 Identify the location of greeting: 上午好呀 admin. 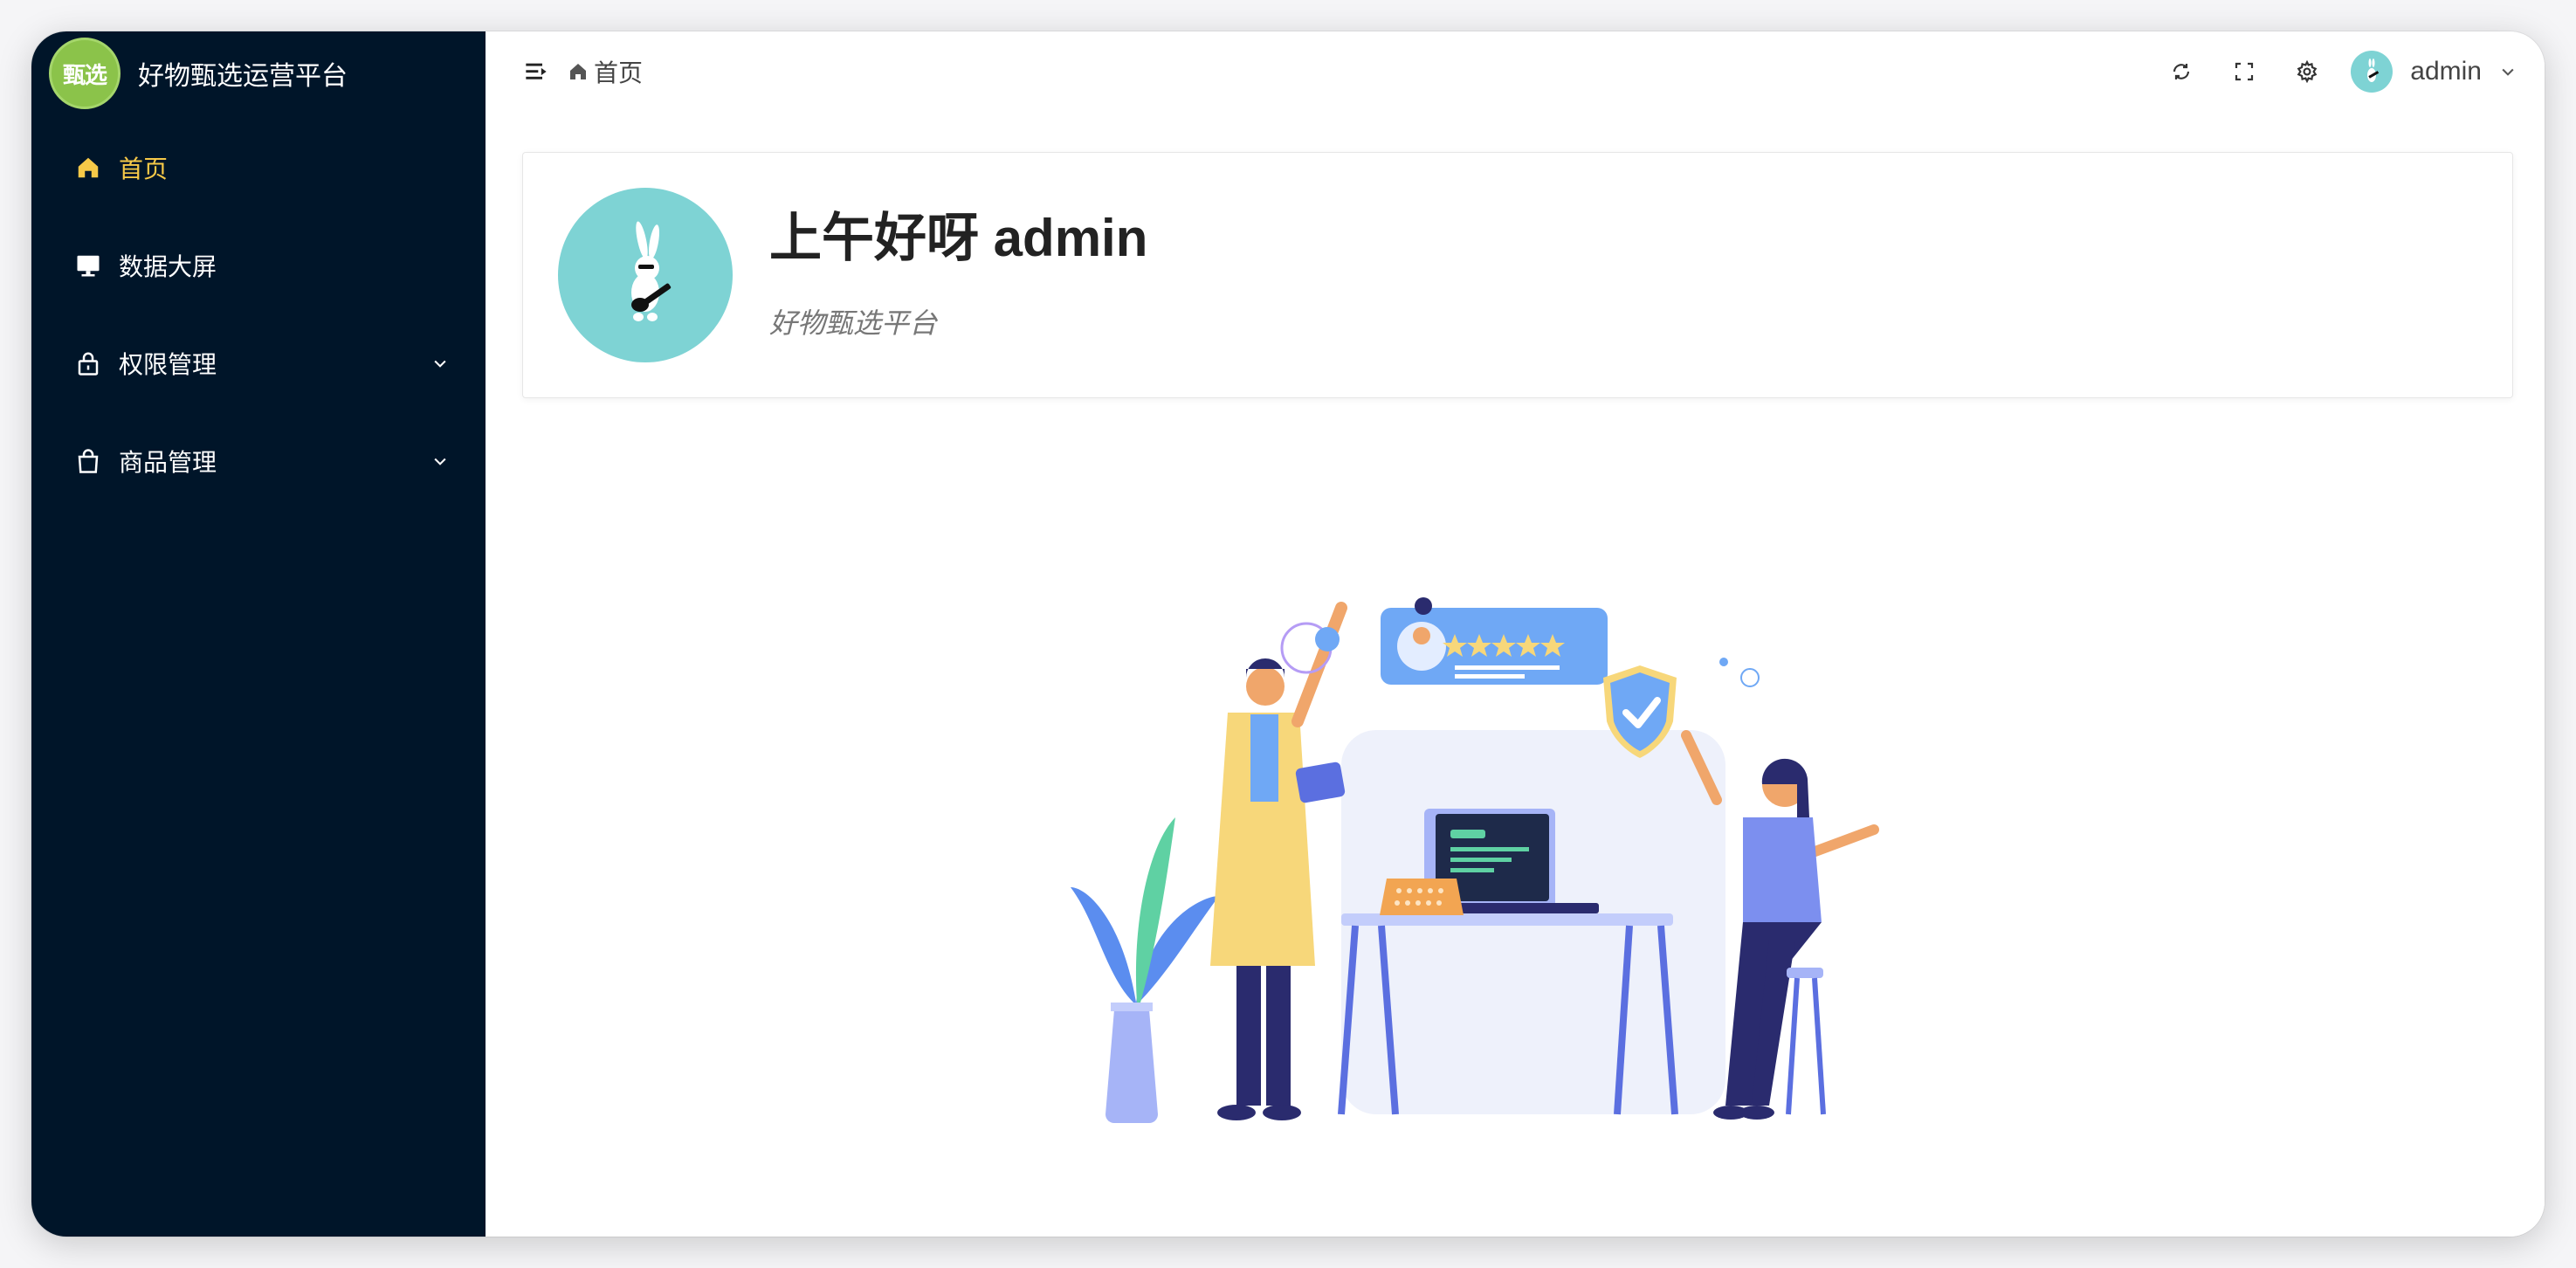
(958, 237).